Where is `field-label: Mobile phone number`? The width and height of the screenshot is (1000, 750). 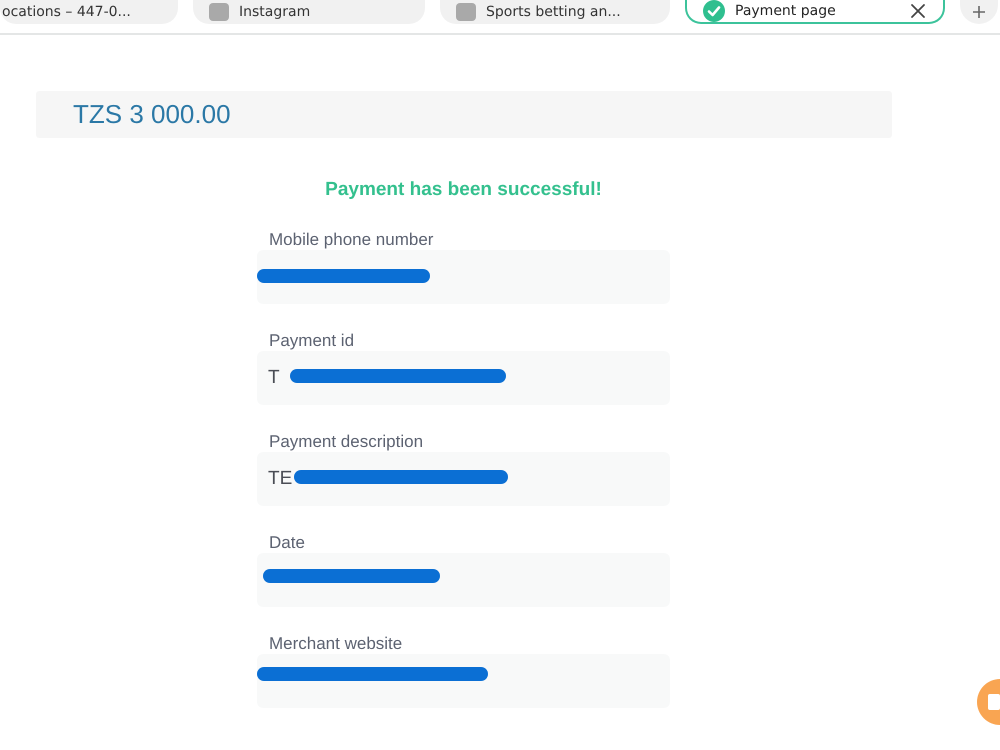 field-label: Mobile phone number is located at coordinates (351, 240).